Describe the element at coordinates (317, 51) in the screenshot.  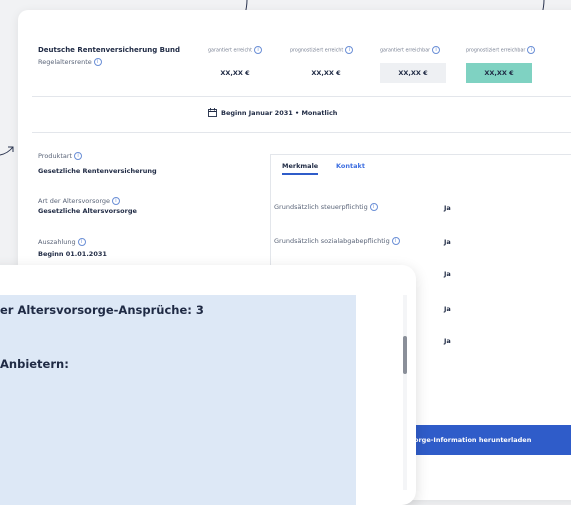
I see `value-col-label: prognostiziert erreicht` at that location.